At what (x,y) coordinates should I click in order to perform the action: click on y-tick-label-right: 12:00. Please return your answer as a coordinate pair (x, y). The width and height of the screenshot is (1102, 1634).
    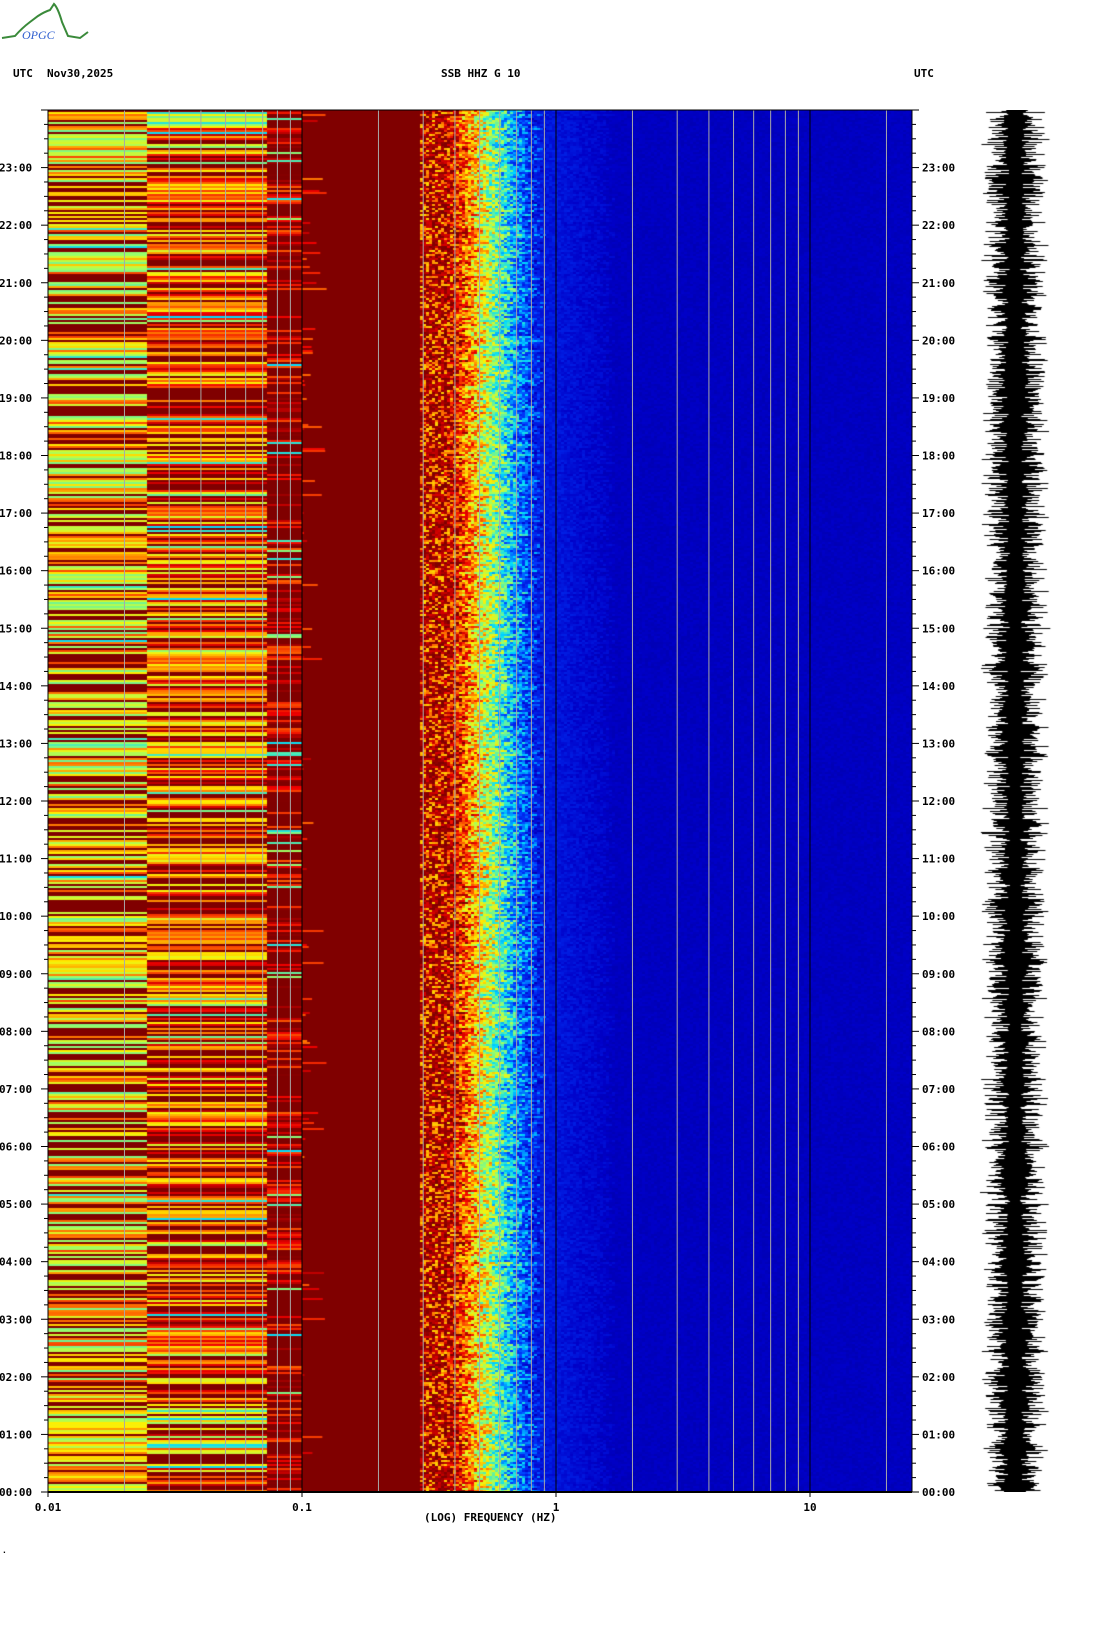
    Looking at the image, I should click on (938, 801).